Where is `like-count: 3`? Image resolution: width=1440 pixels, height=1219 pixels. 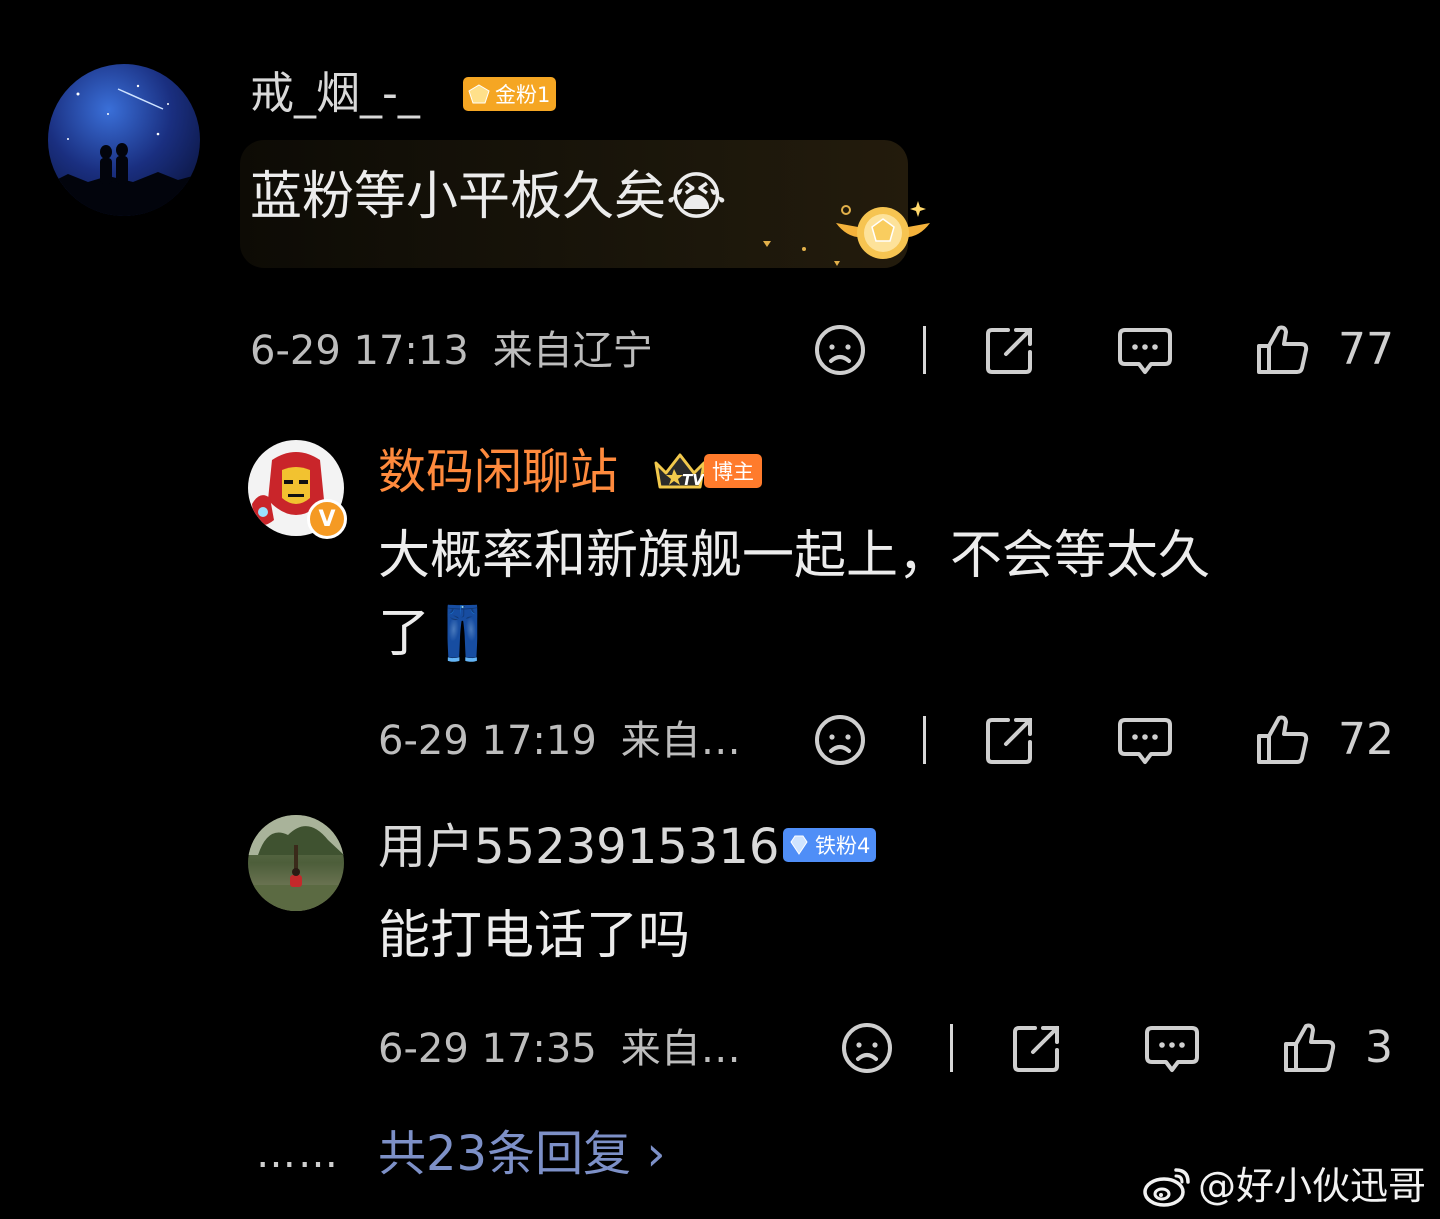 like-count: 3 is located at coordinates (1379, 1047).